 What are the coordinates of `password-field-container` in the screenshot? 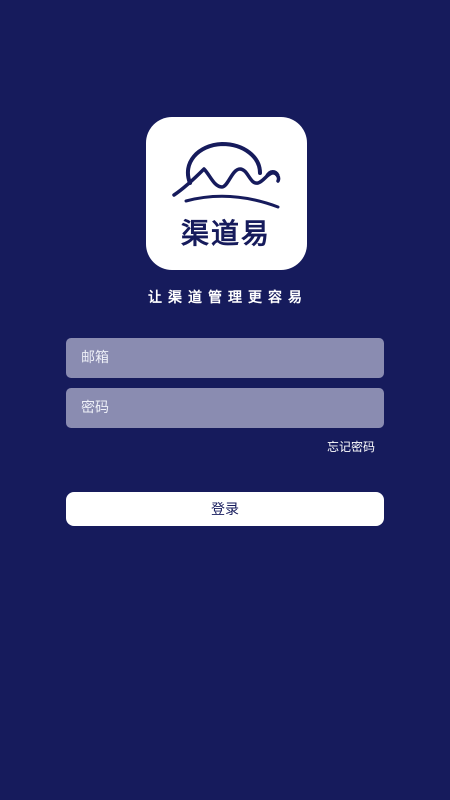 It's located at (225, 408).